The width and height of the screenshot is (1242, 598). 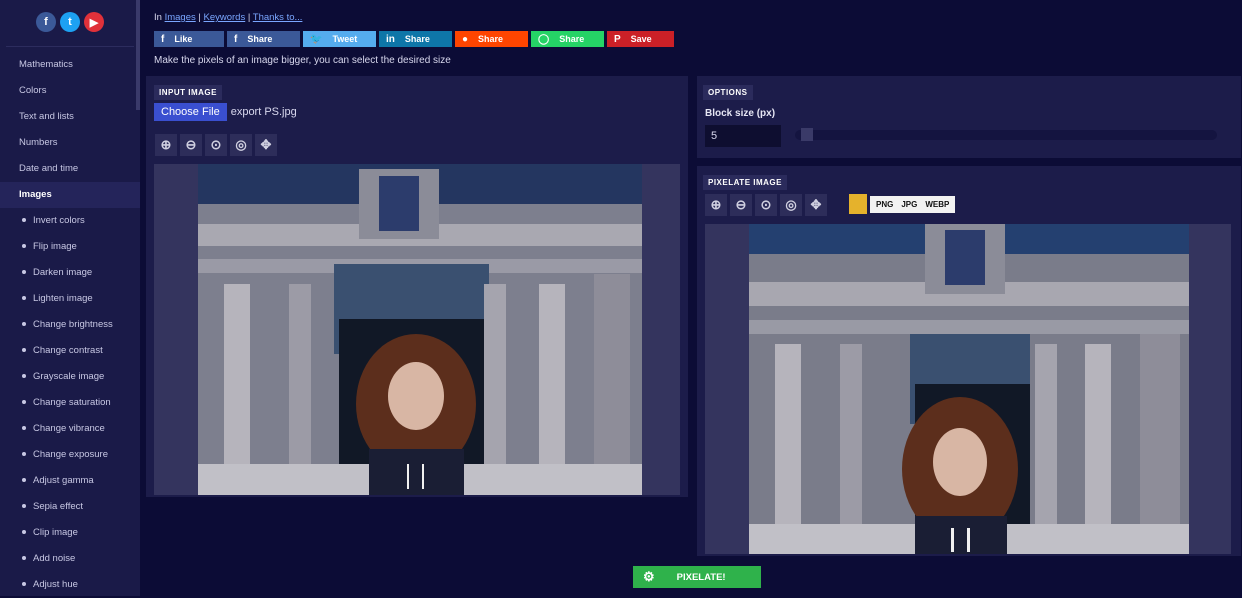 What do you see at coordinates (70, 195) in the screenshot?
I see `sidebar-item-images: Images` at bounding box center [70, 195].